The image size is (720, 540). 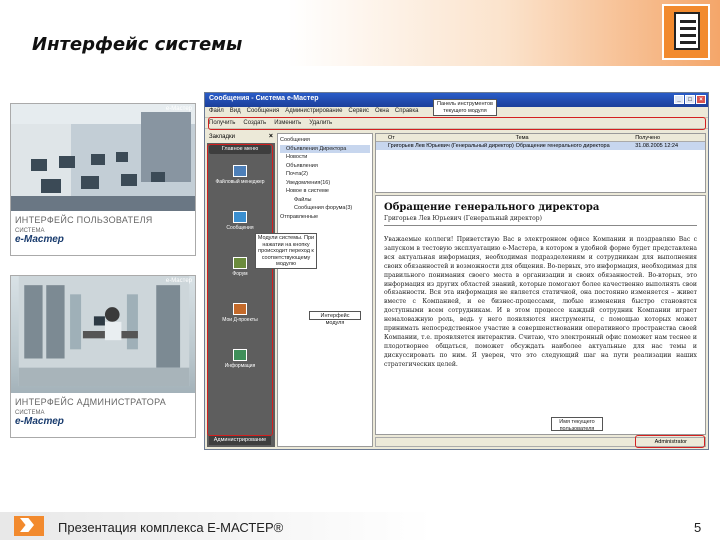 What do you see at coordinates (325, 200) in the screenshot?
I see `tree-item: Файлы` at bounding box center [325, 200].